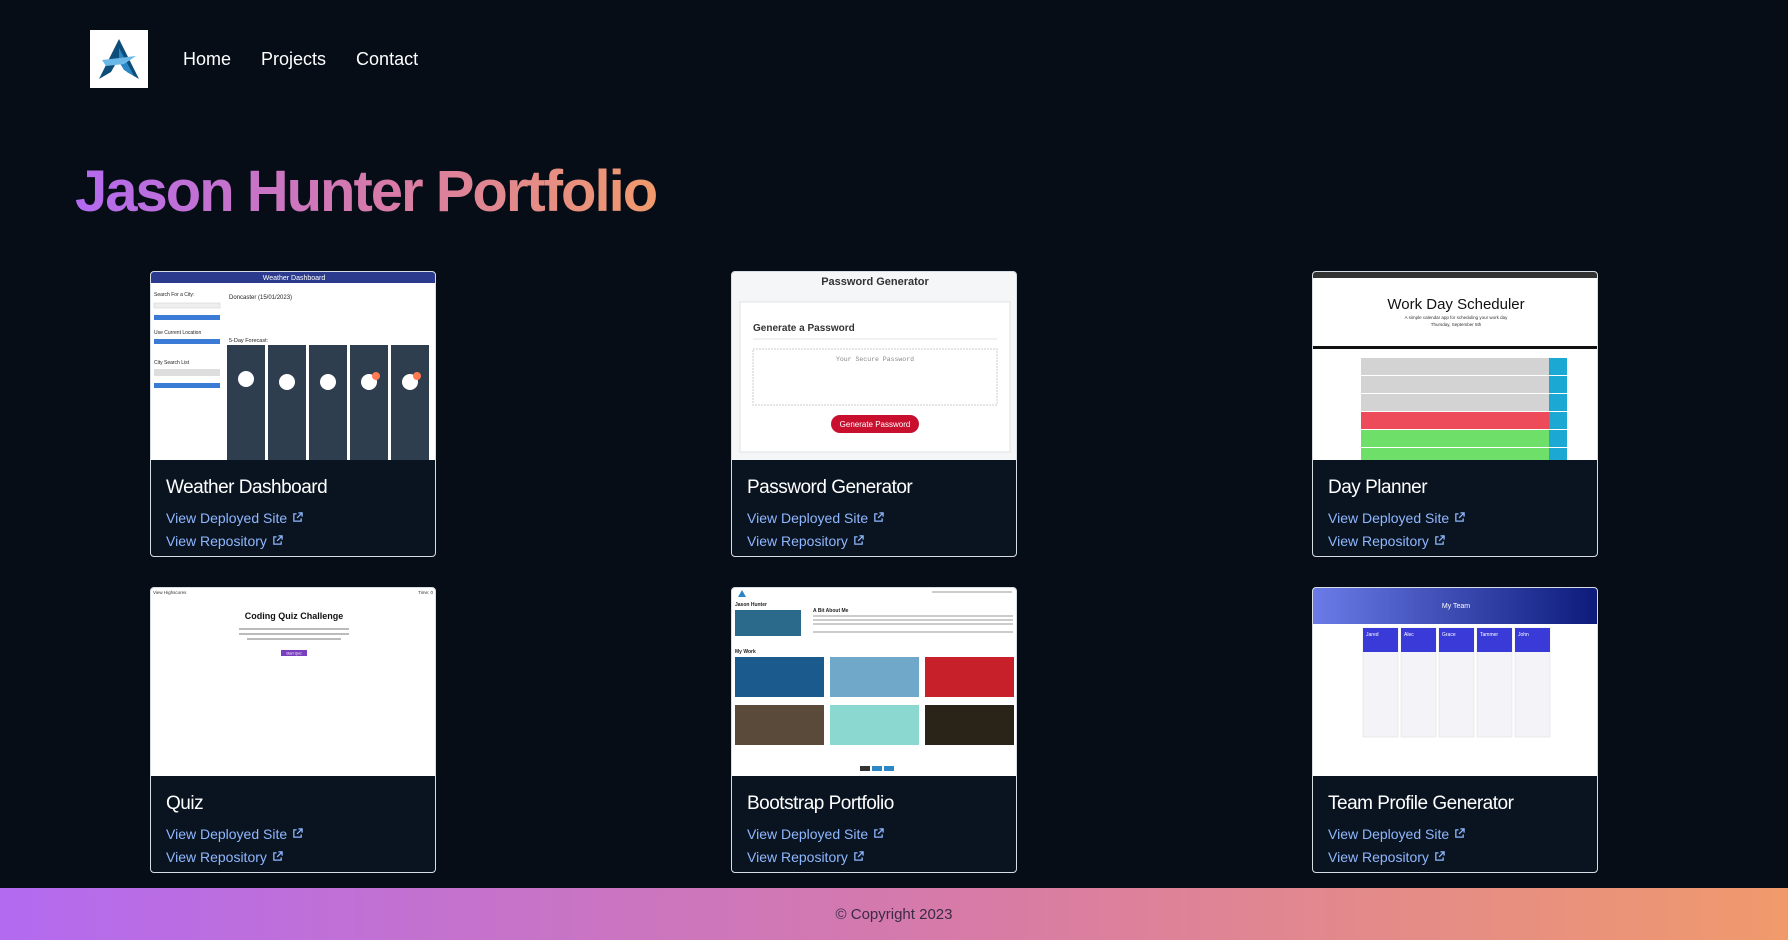  I want to click on svg-text: A Bit About Me, so click(831, 611).